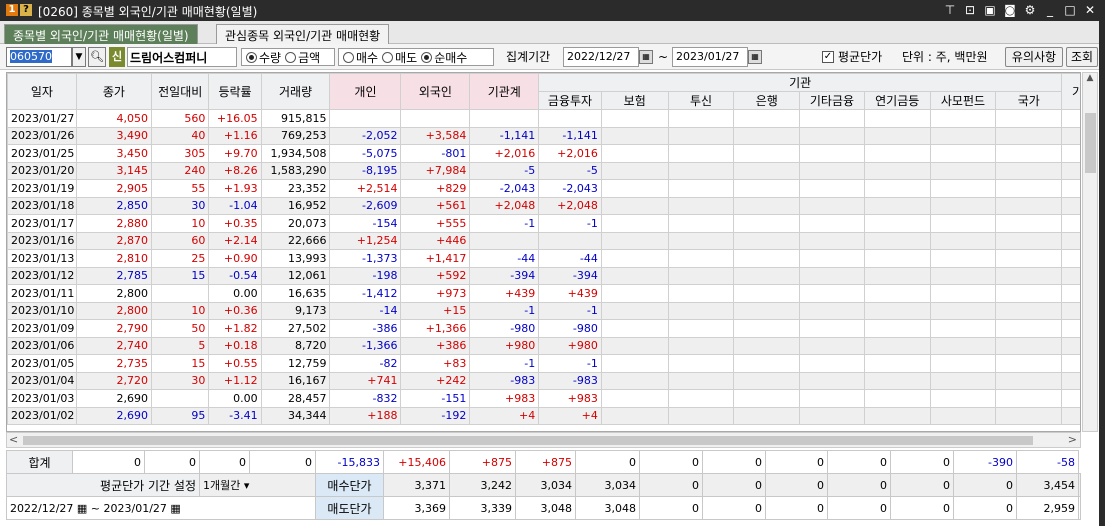 This screenshot has height=526, width=1105. Describe the element at coordinates (1090, 10) in the screenshot. I see `close-icon: ✕` at that location.